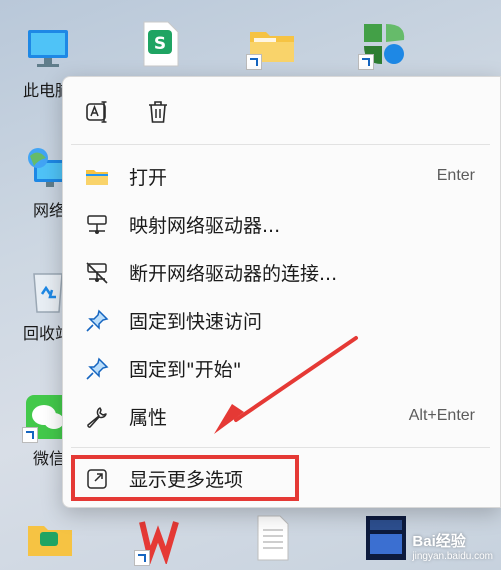  I want to click on spreadsheet-file-icon: S, so click(160, 44).